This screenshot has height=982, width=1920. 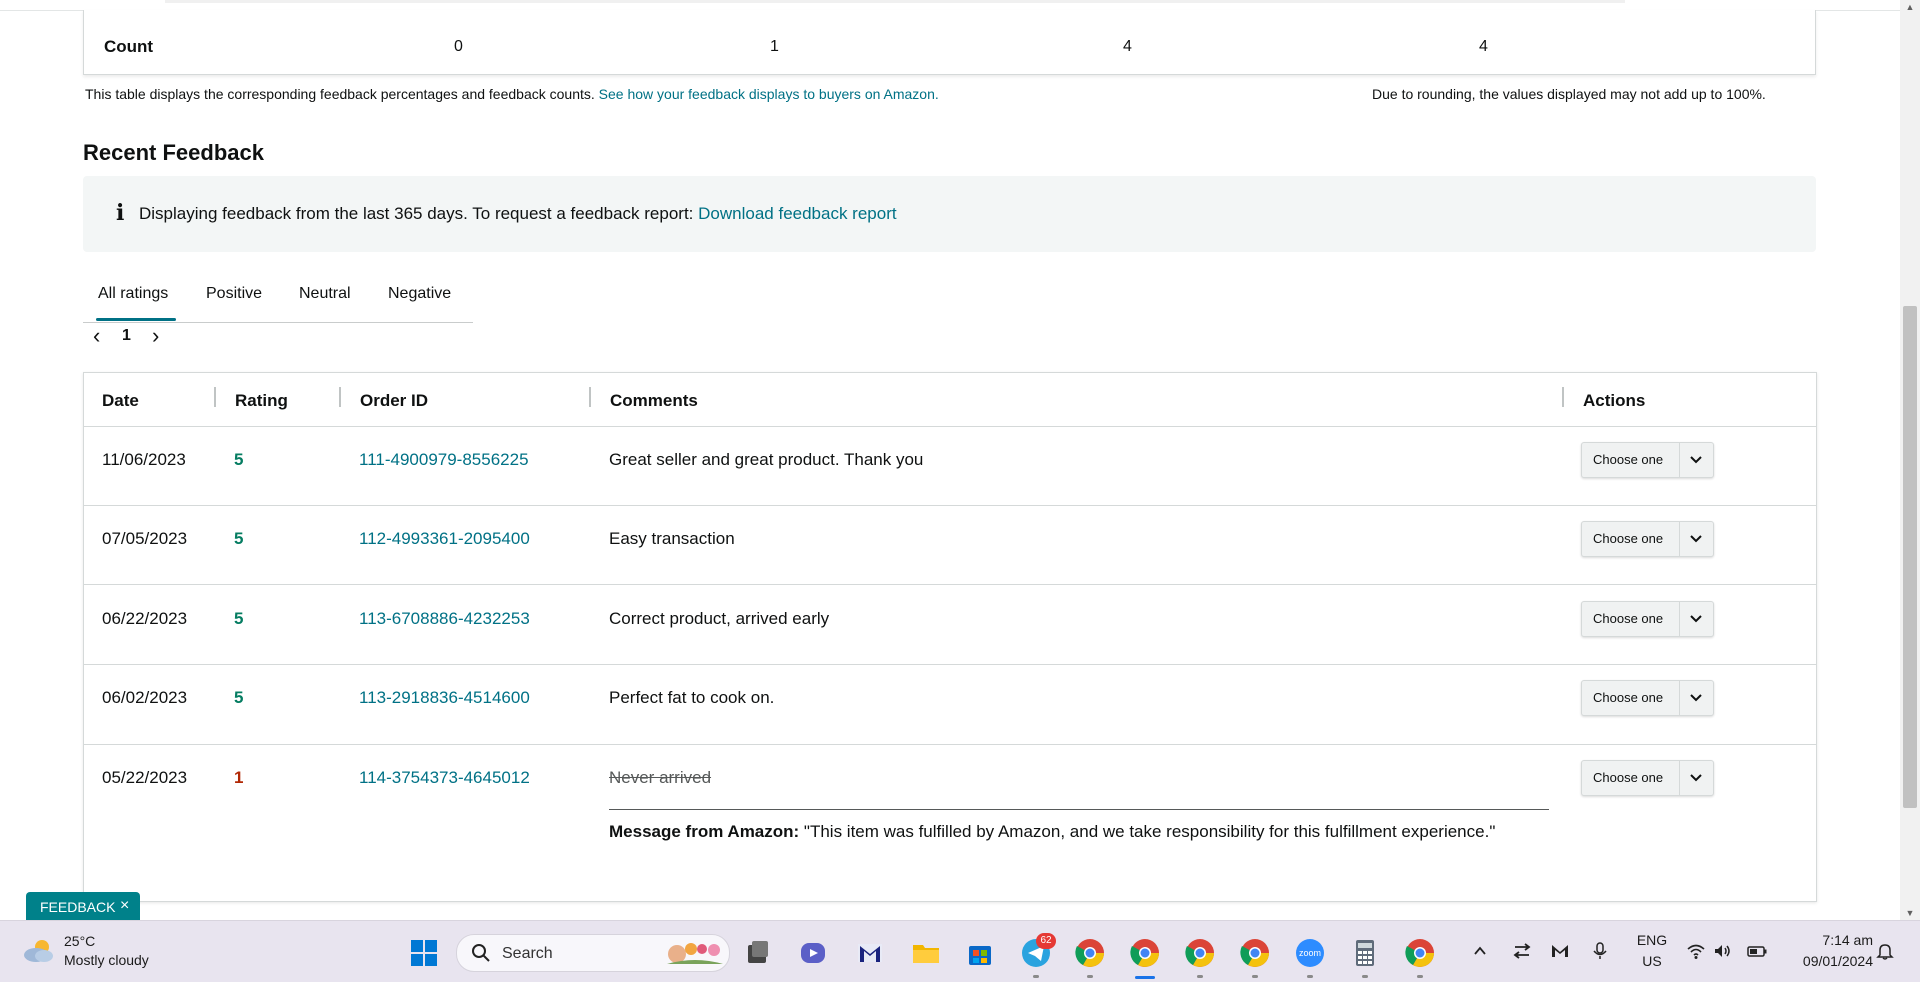 I want to click on active-tab-indicator, so click(x=136, y=319).